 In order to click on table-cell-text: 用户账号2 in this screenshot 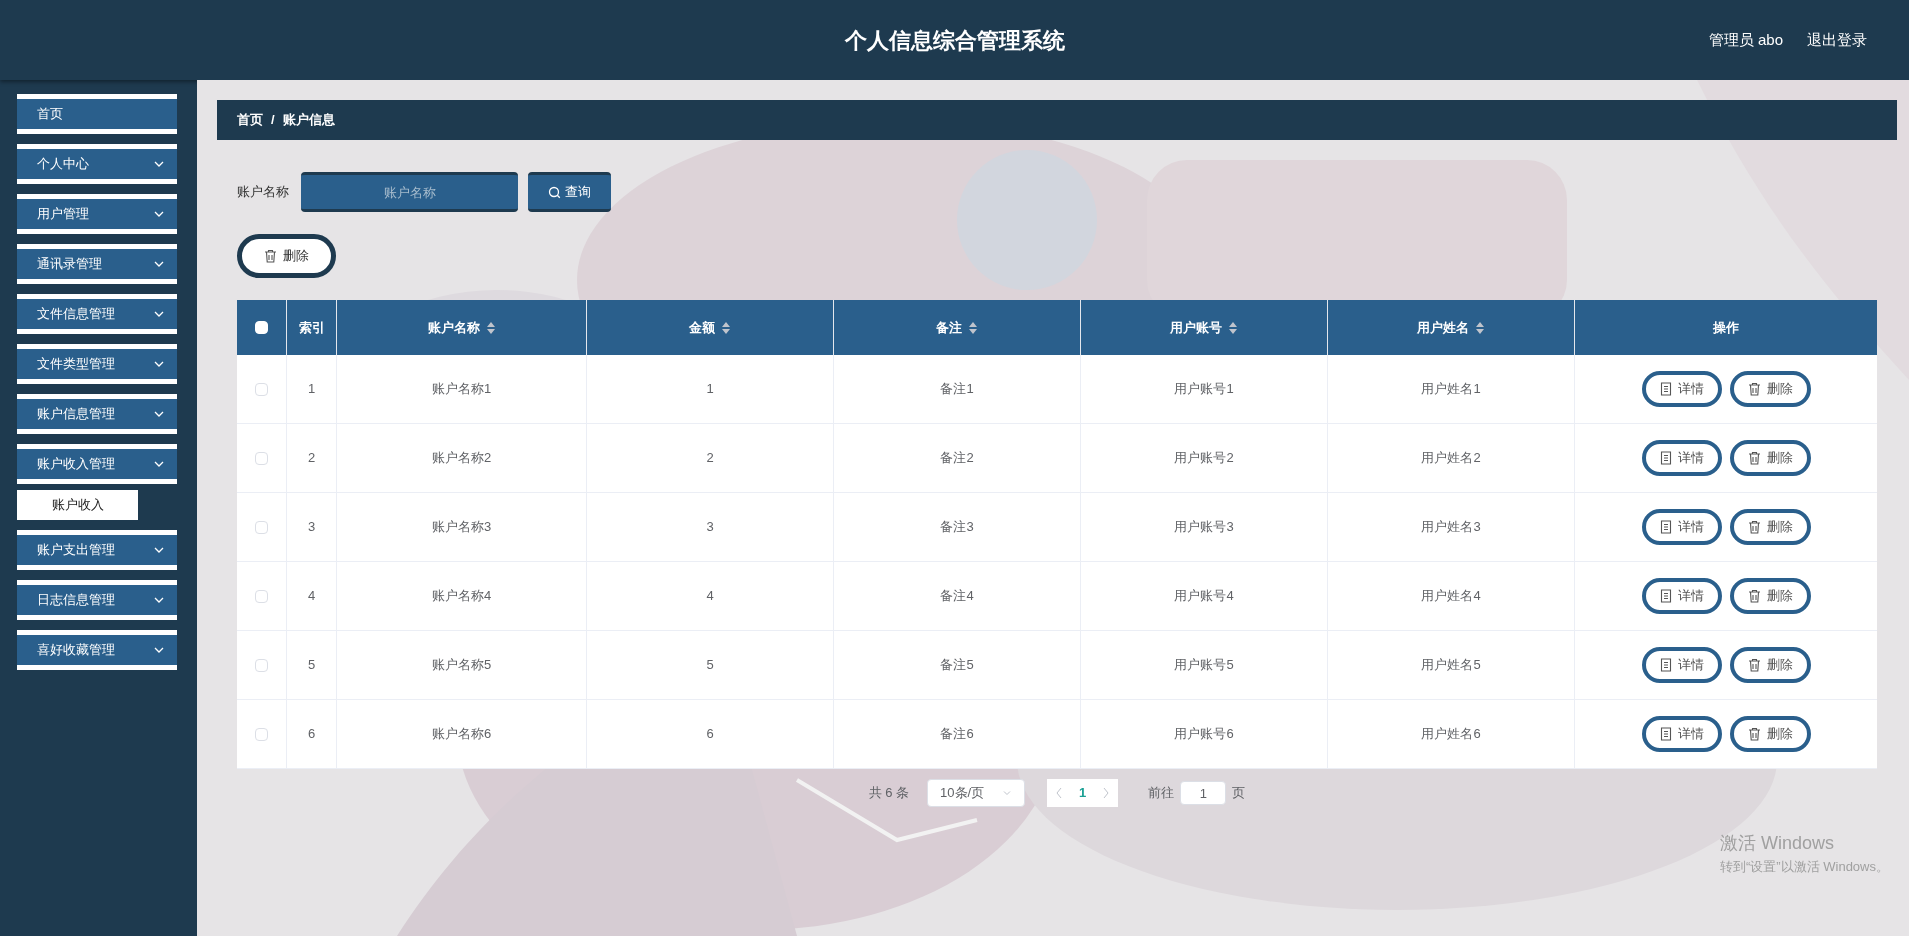, I will do `click(1204, 458)`.